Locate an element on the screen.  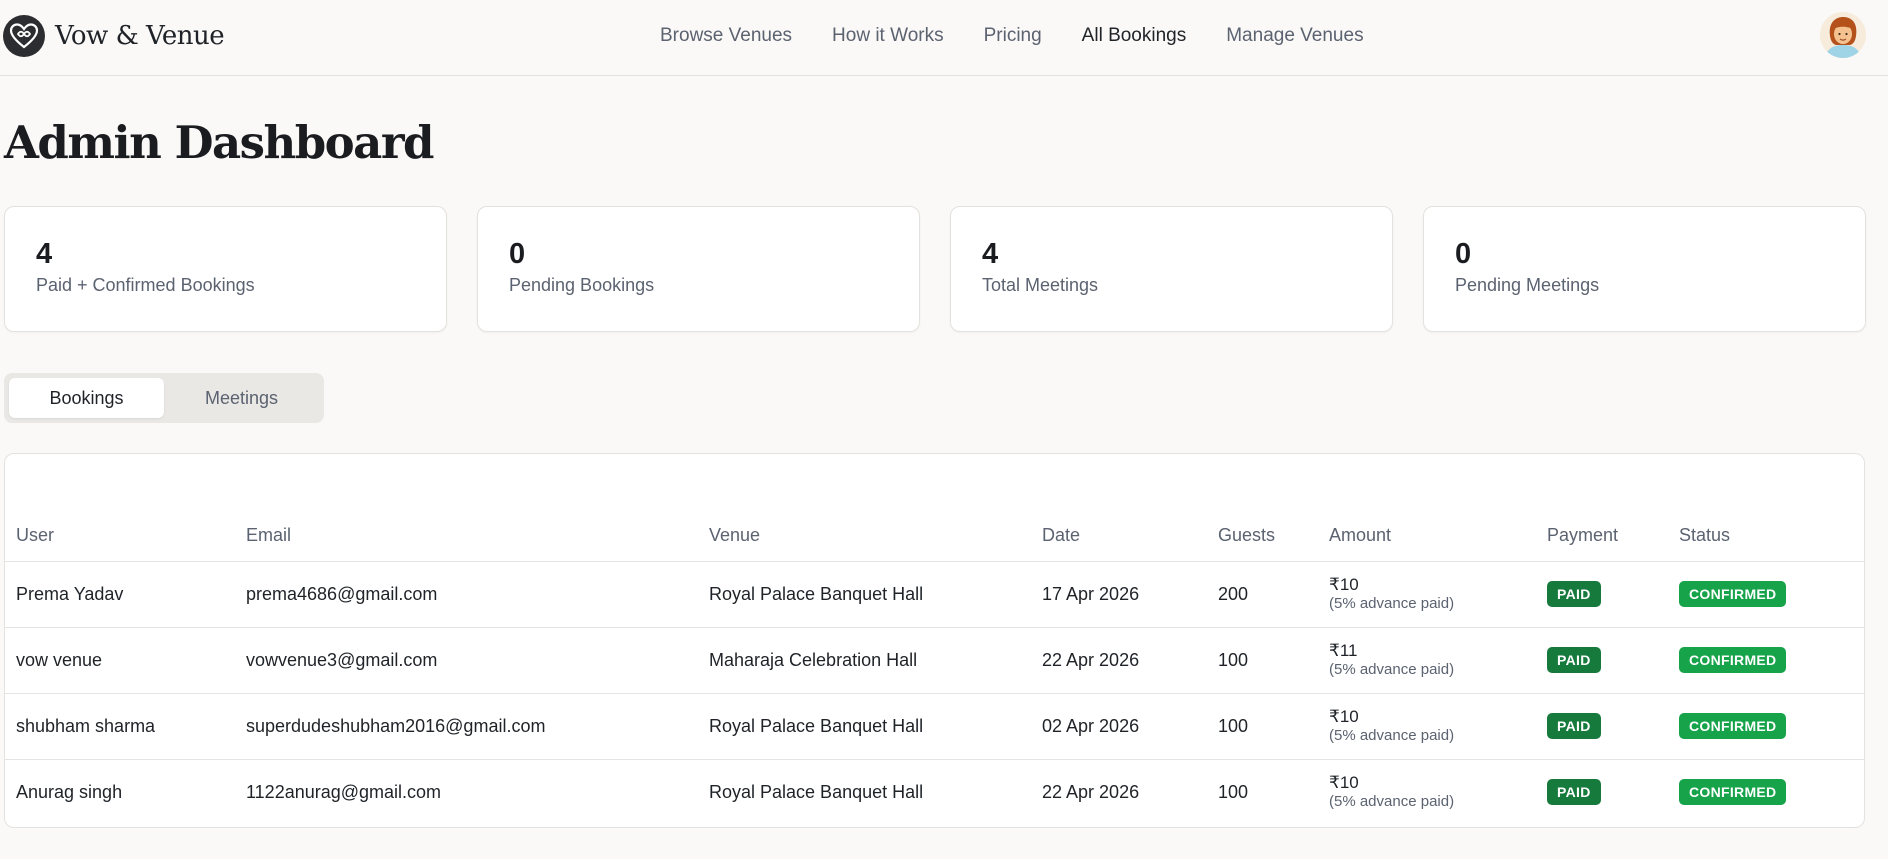
page-title: Admin Dashboard is located at coordinates (219, 142).